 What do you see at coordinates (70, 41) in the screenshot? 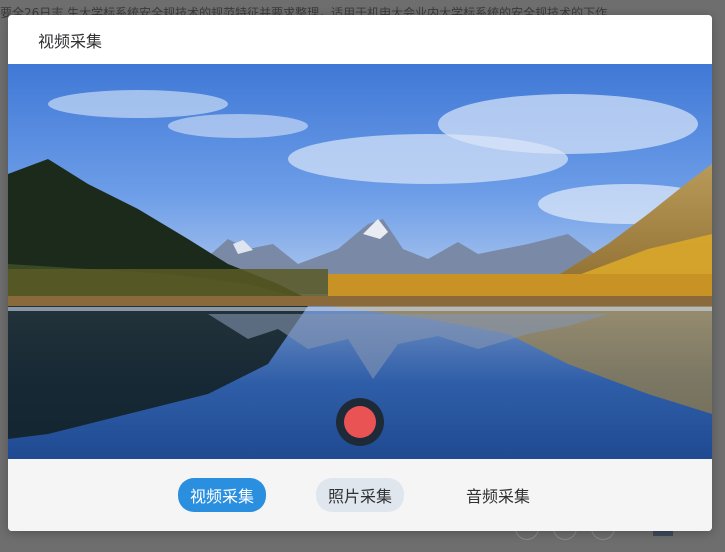
I see `dialog-title: 视频采集` at bounding box center [70, 41].